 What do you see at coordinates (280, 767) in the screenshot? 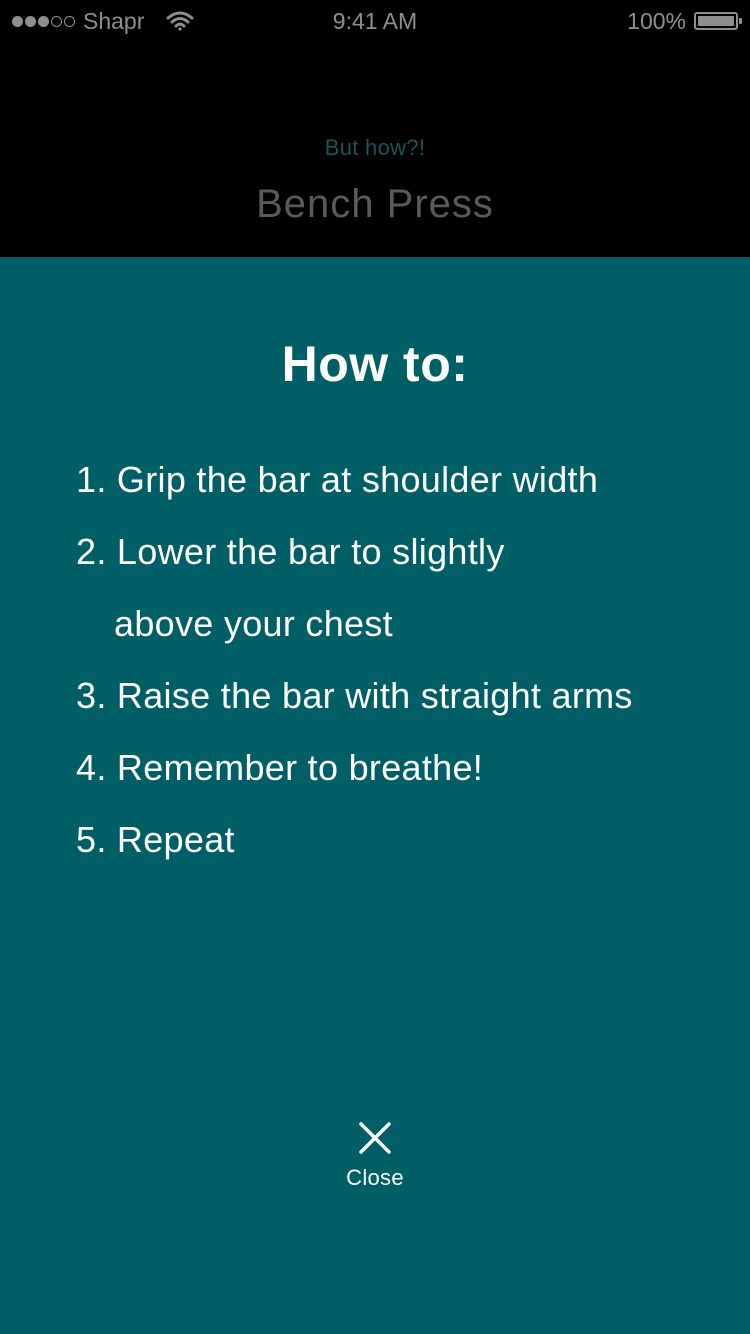
I see `instruction-step: 4. Remember to breathe!` at bounding box center [280, 767].